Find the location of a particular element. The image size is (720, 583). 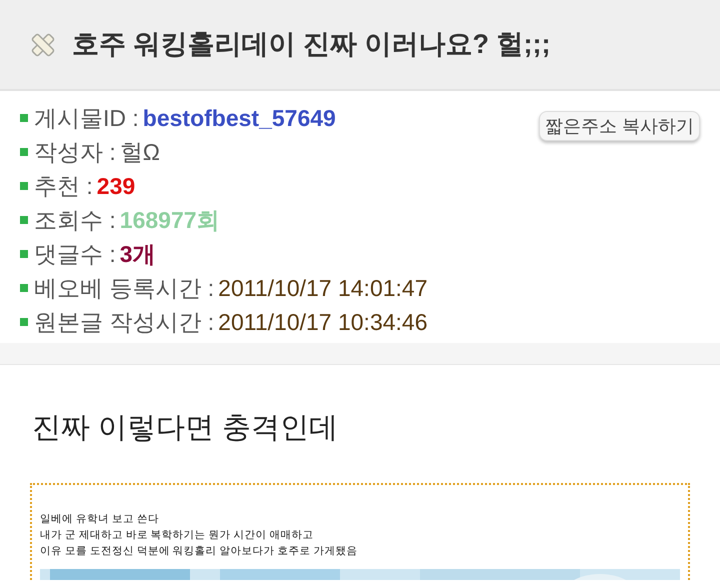

info-value: 3개 is located at coordinates (138, 254).